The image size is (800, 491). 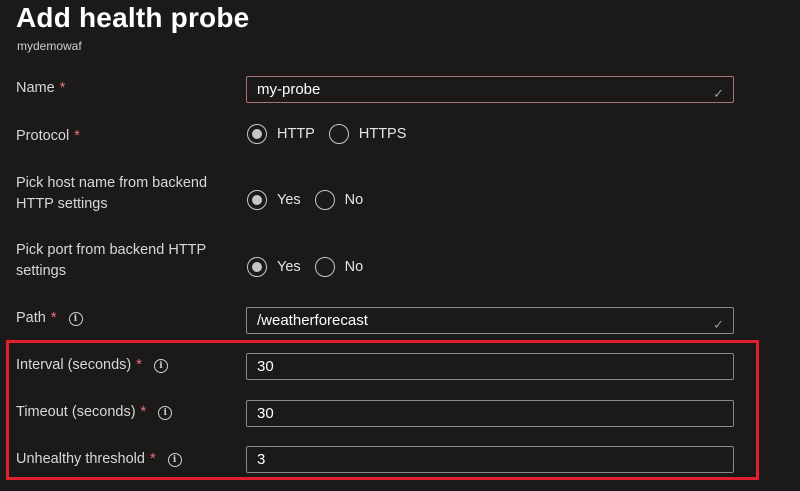 What do you see at coordinates (133, 17) in the screenshot?
I see `page-title: Add health probe` at bounding box center [133, 17].